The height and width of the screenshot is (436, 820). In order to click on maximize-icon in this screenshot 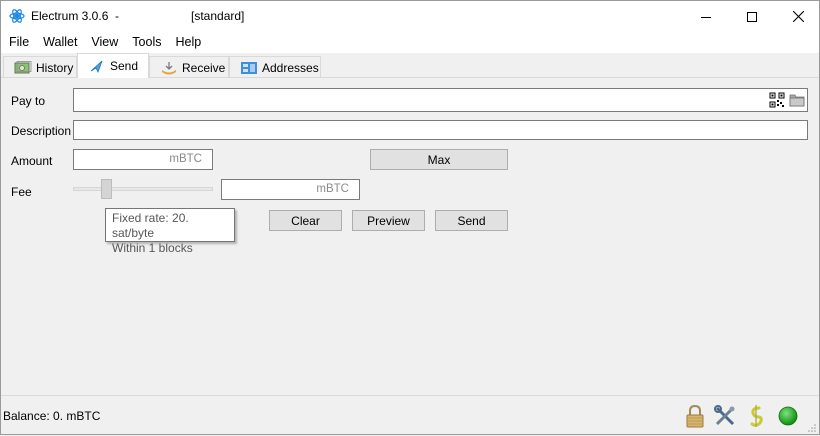, I will do `click(752, 16)`.